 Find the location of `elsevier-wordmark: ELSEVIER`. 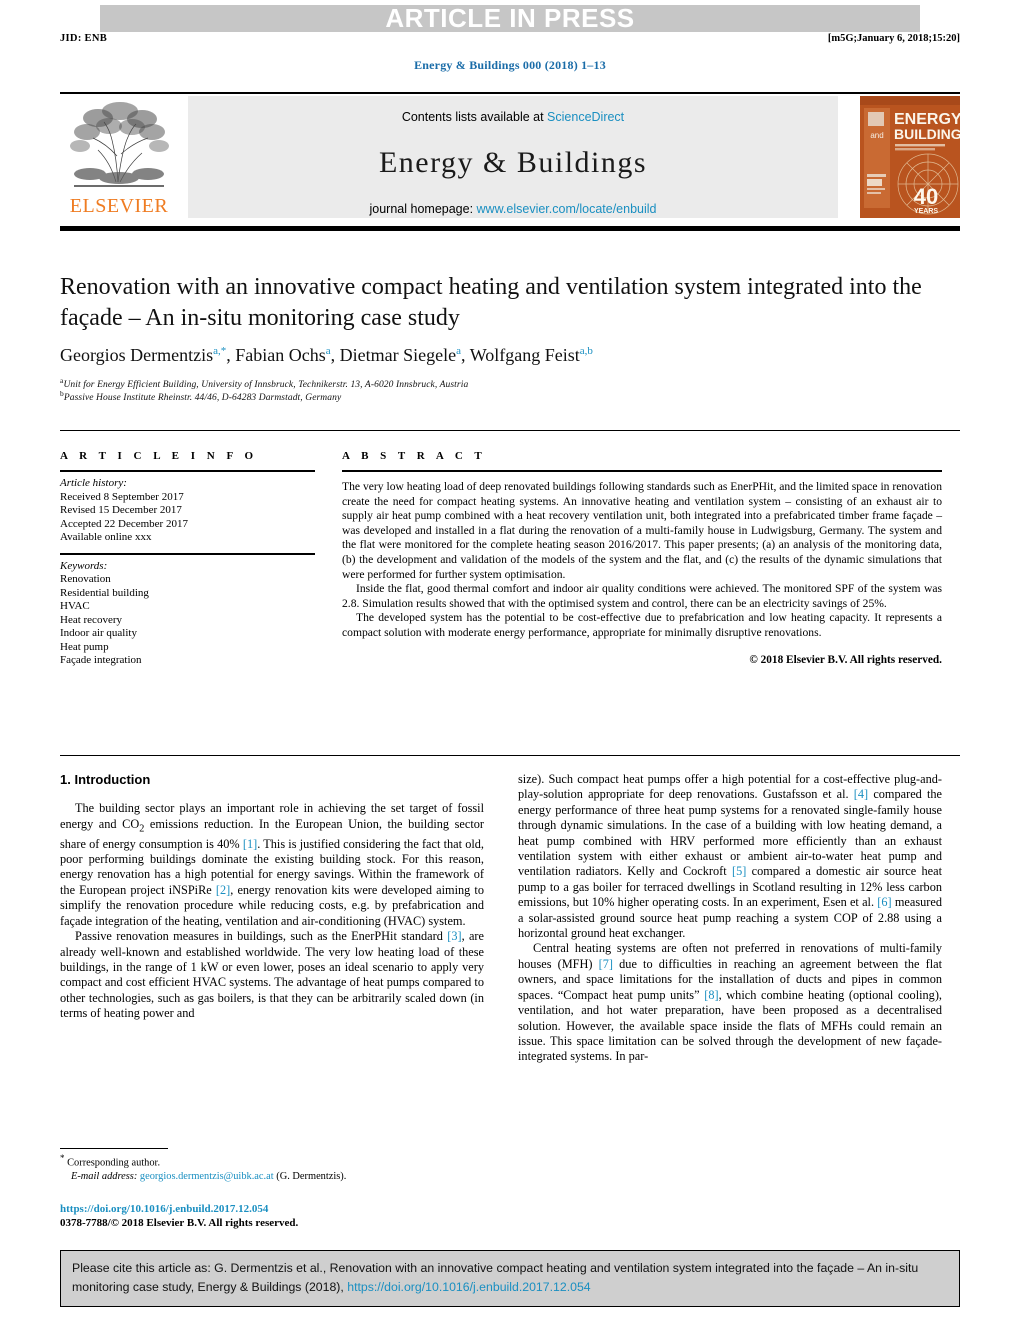

elsevier-wordmark: ELSEVIER is located at coordinates (119, 206).